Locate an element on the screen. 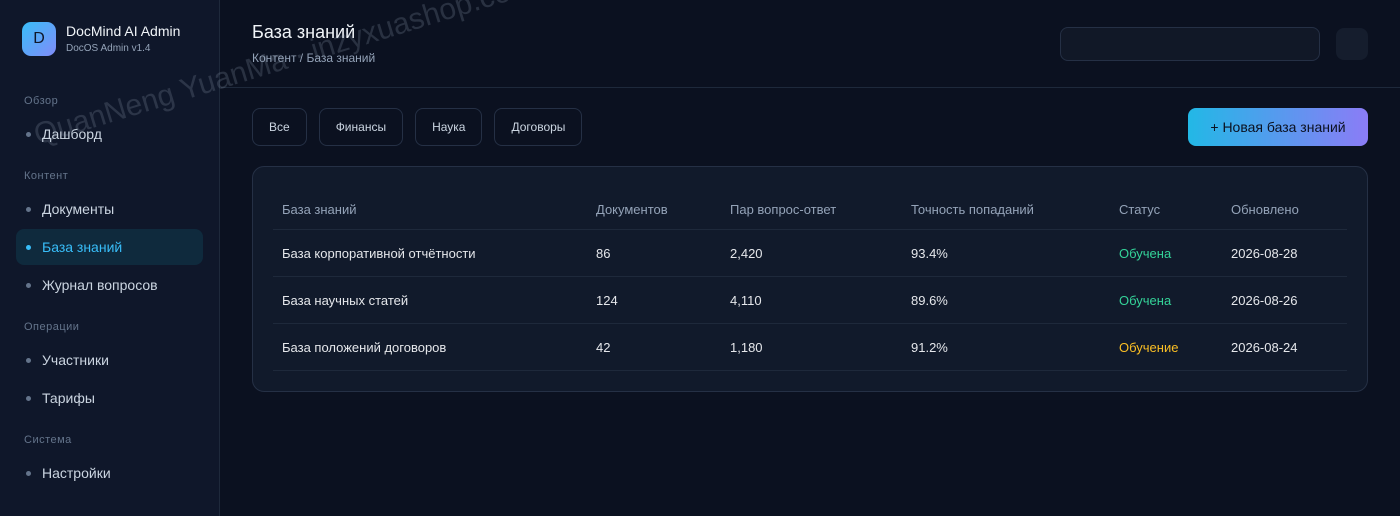 The width and height of the screenshot is (1400, 516). column-header-docs: Документов is located at coordinates (632, 209).